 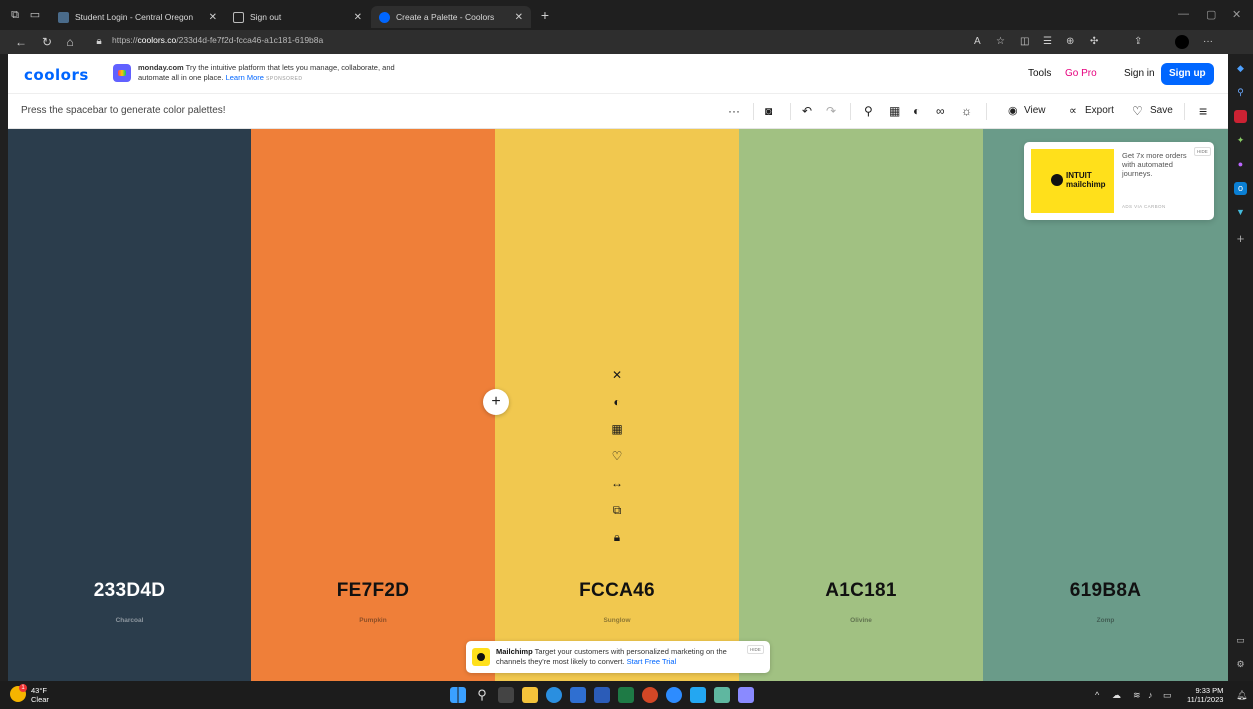 What do you see at coordinates (722, 695) in the screenshot?
I see `paint-icon` at bounding box center [722, 695].